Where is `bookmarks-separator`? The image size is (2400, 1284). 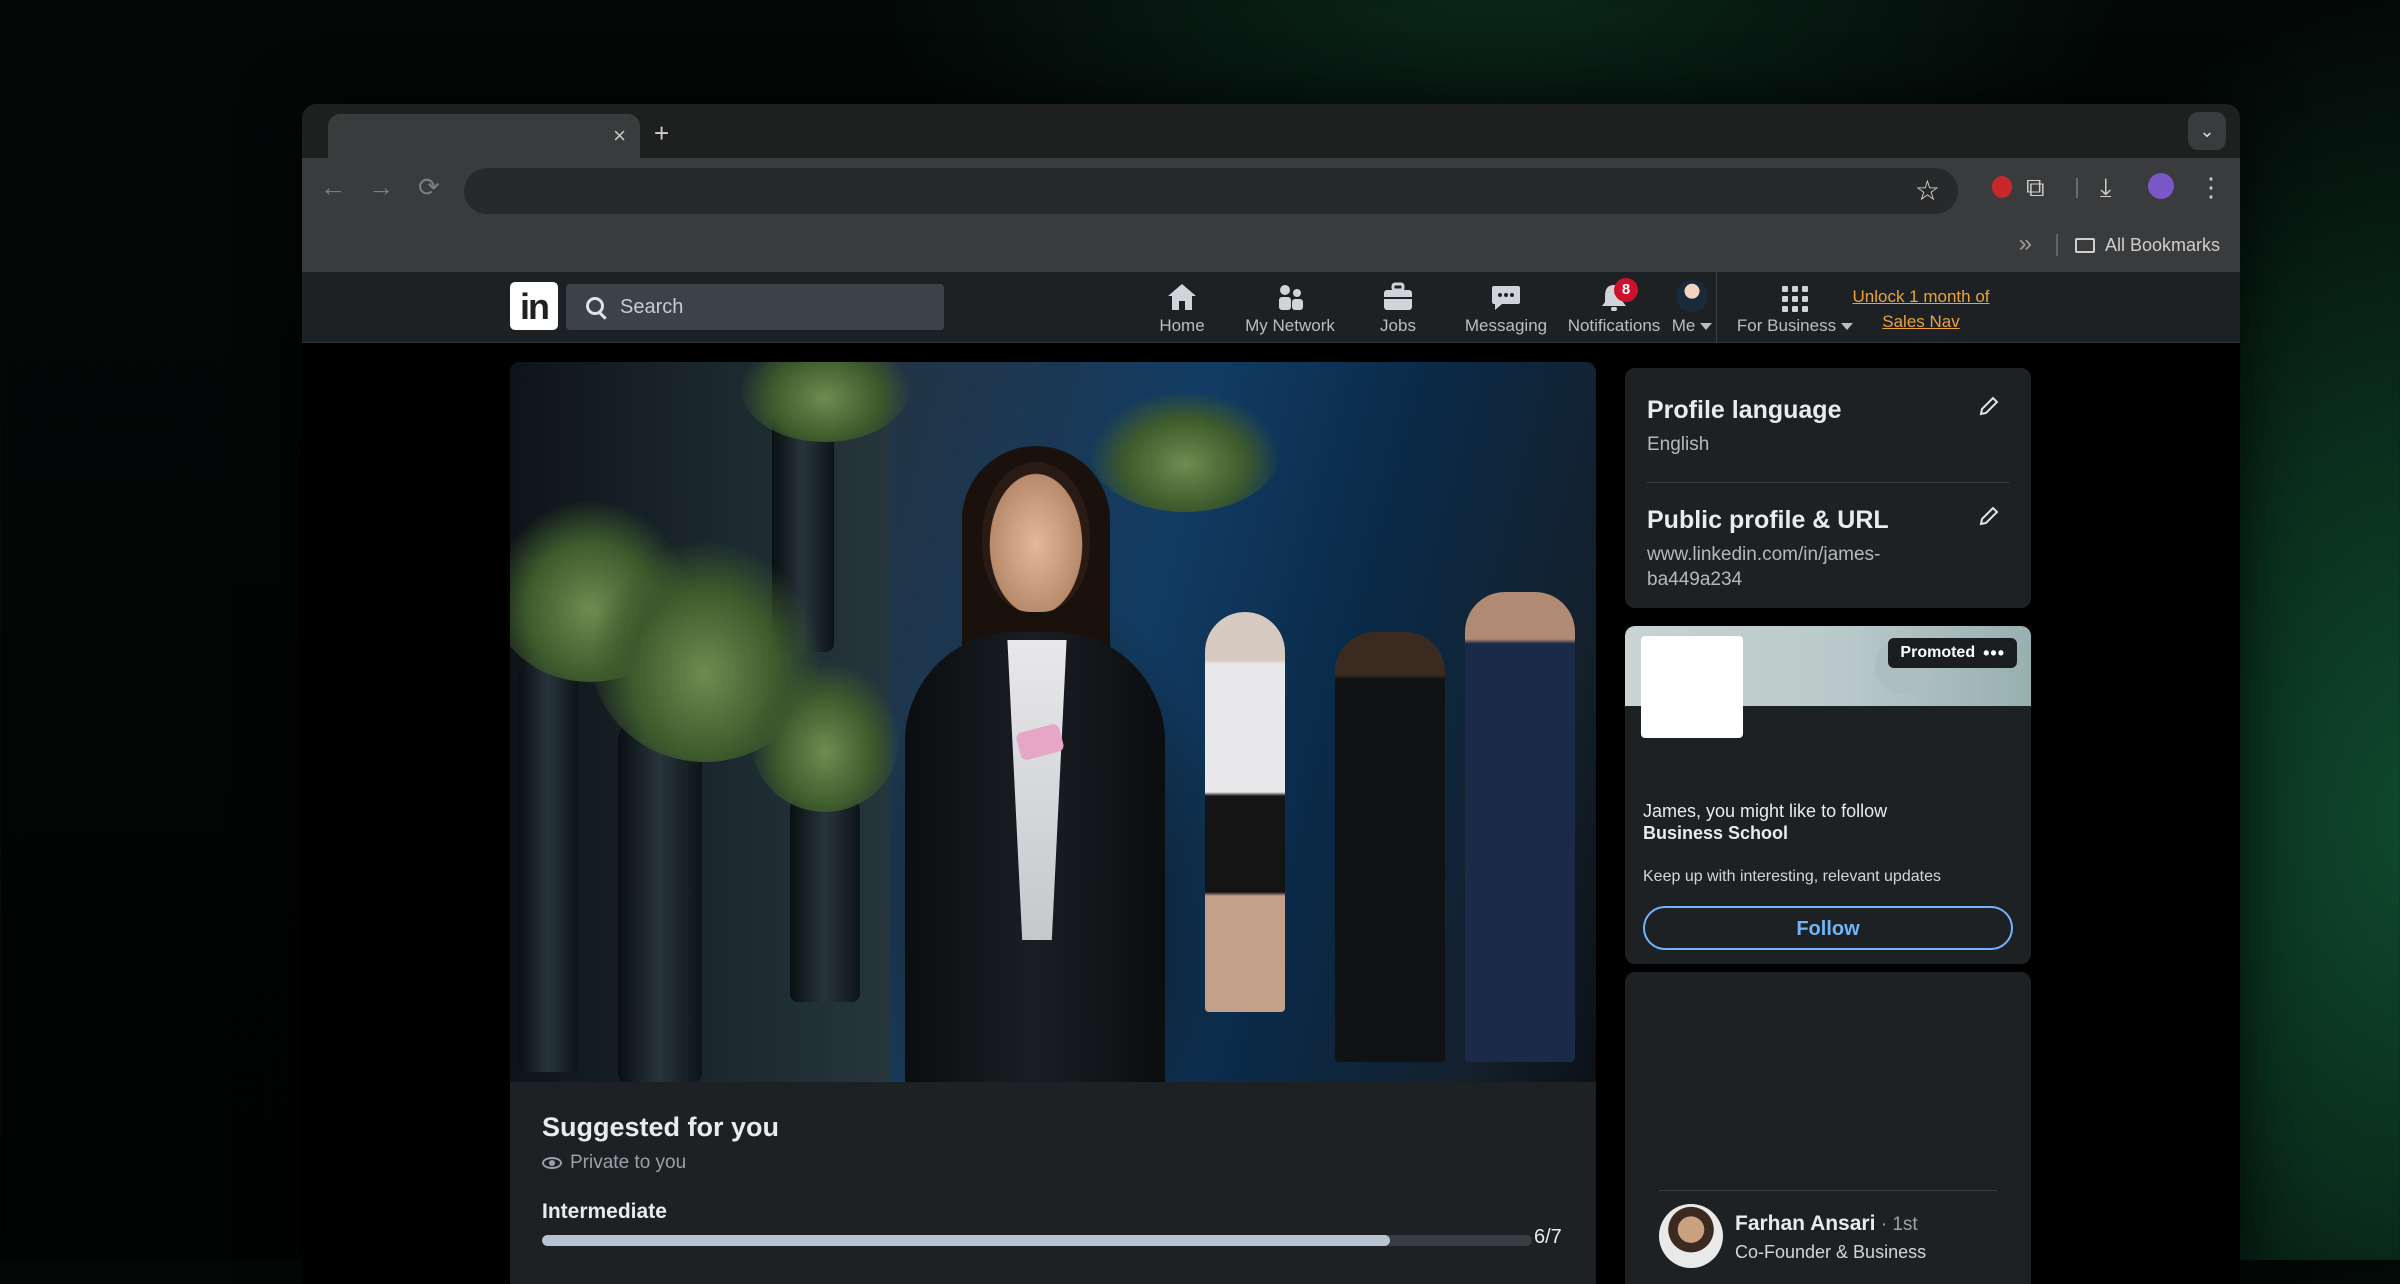 bookmarks-separator is located at coordinates (2057, 245).